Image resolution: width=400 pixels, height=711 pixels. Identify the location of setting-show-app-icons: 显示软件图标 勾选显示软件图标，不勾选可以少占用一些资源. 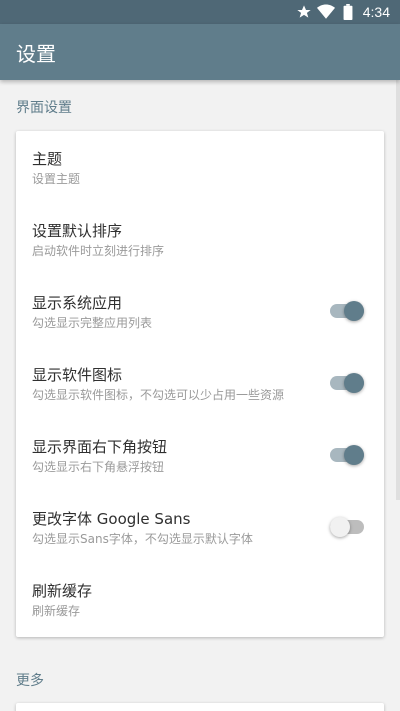
(200, 383).